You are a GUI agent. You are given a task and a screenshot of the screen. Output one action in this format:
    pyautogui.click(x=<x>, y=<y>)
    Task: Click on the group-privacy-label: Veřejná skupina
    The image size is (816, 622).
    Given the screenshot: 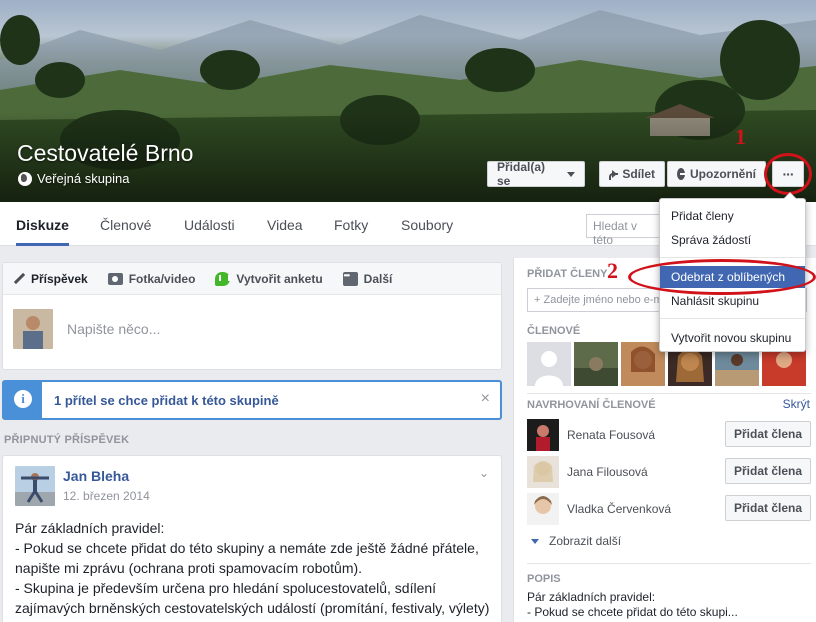 What is the action you would take?
    pyautogui.click(x=83, y=178)
    